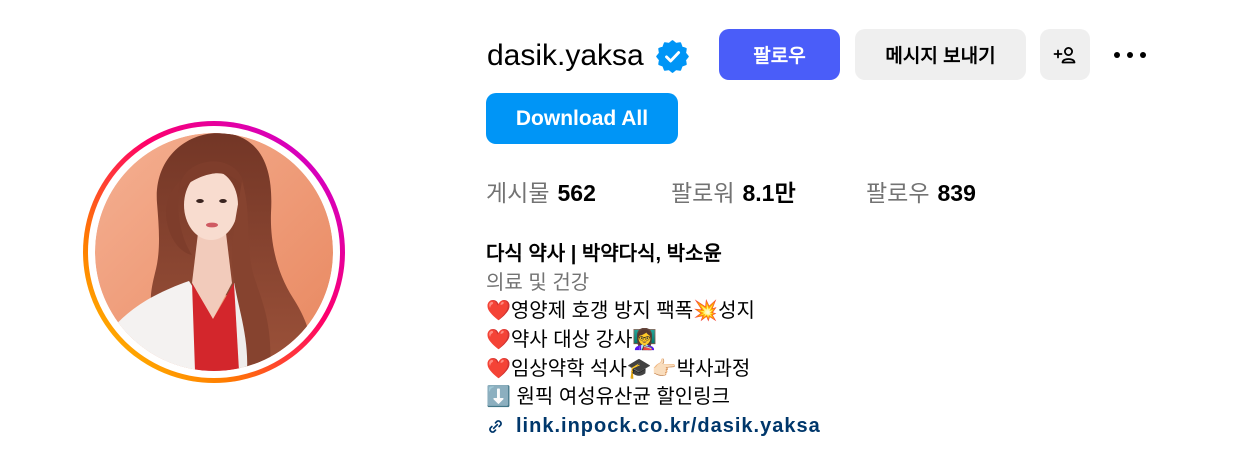 The width and height of the screenshot is (1244, 460). I want to click on add-person-icon, so click(1064, 54).